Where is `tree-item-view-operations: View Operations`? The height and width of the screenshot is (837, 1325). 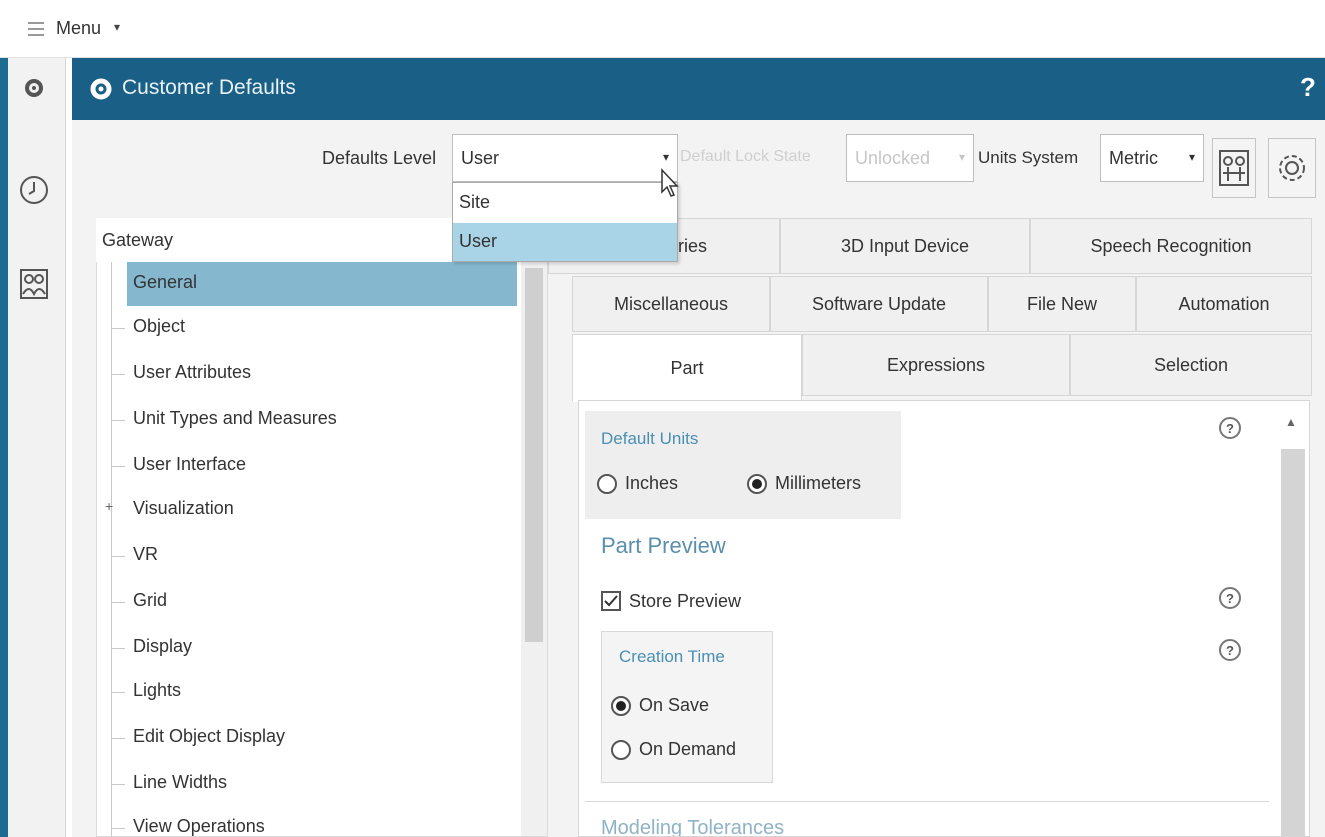
tree-item-view-operations: View Operations is located at coordinates (309, 821).